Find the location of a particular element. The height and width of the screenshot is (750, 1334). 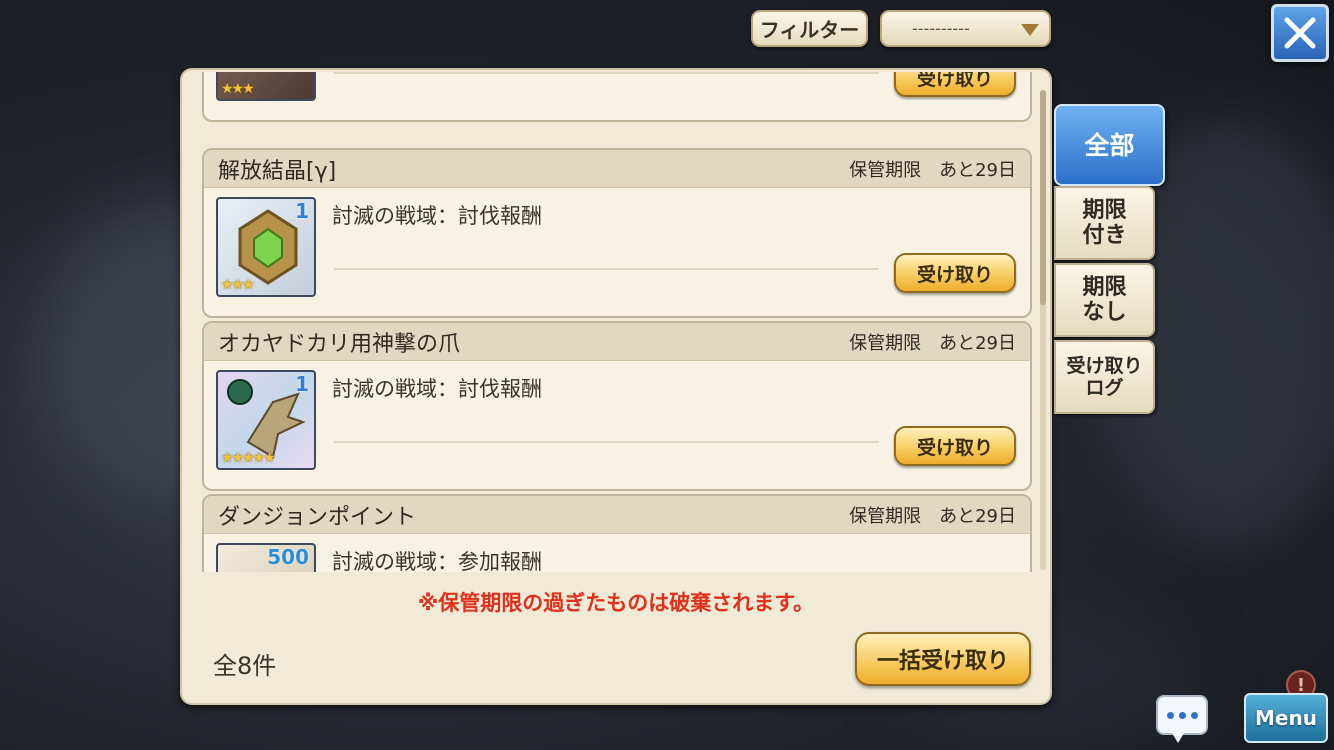

tab-receive-log: 受け取り ログ is located at coordinates (1104, 377).